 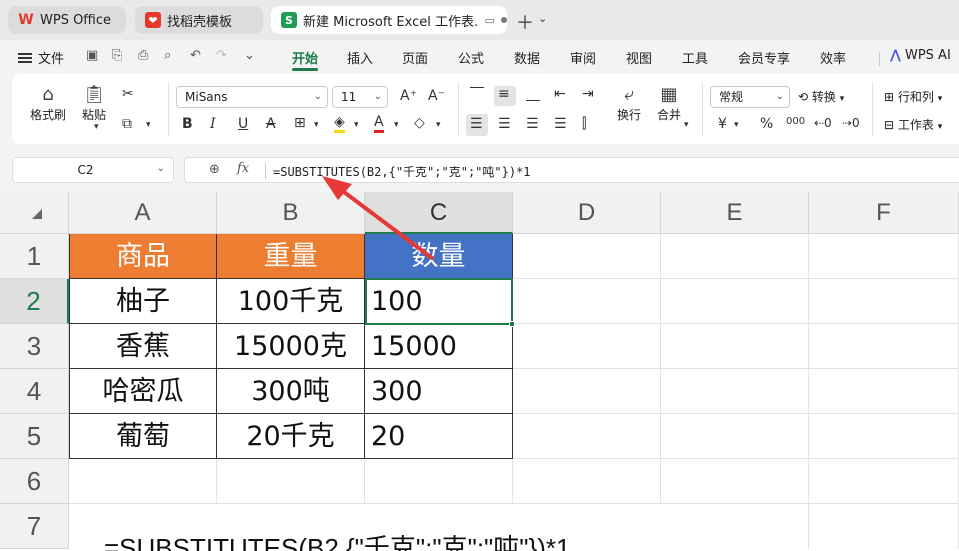 I want to click on column-header-d: D, so click(x=587, y=213).